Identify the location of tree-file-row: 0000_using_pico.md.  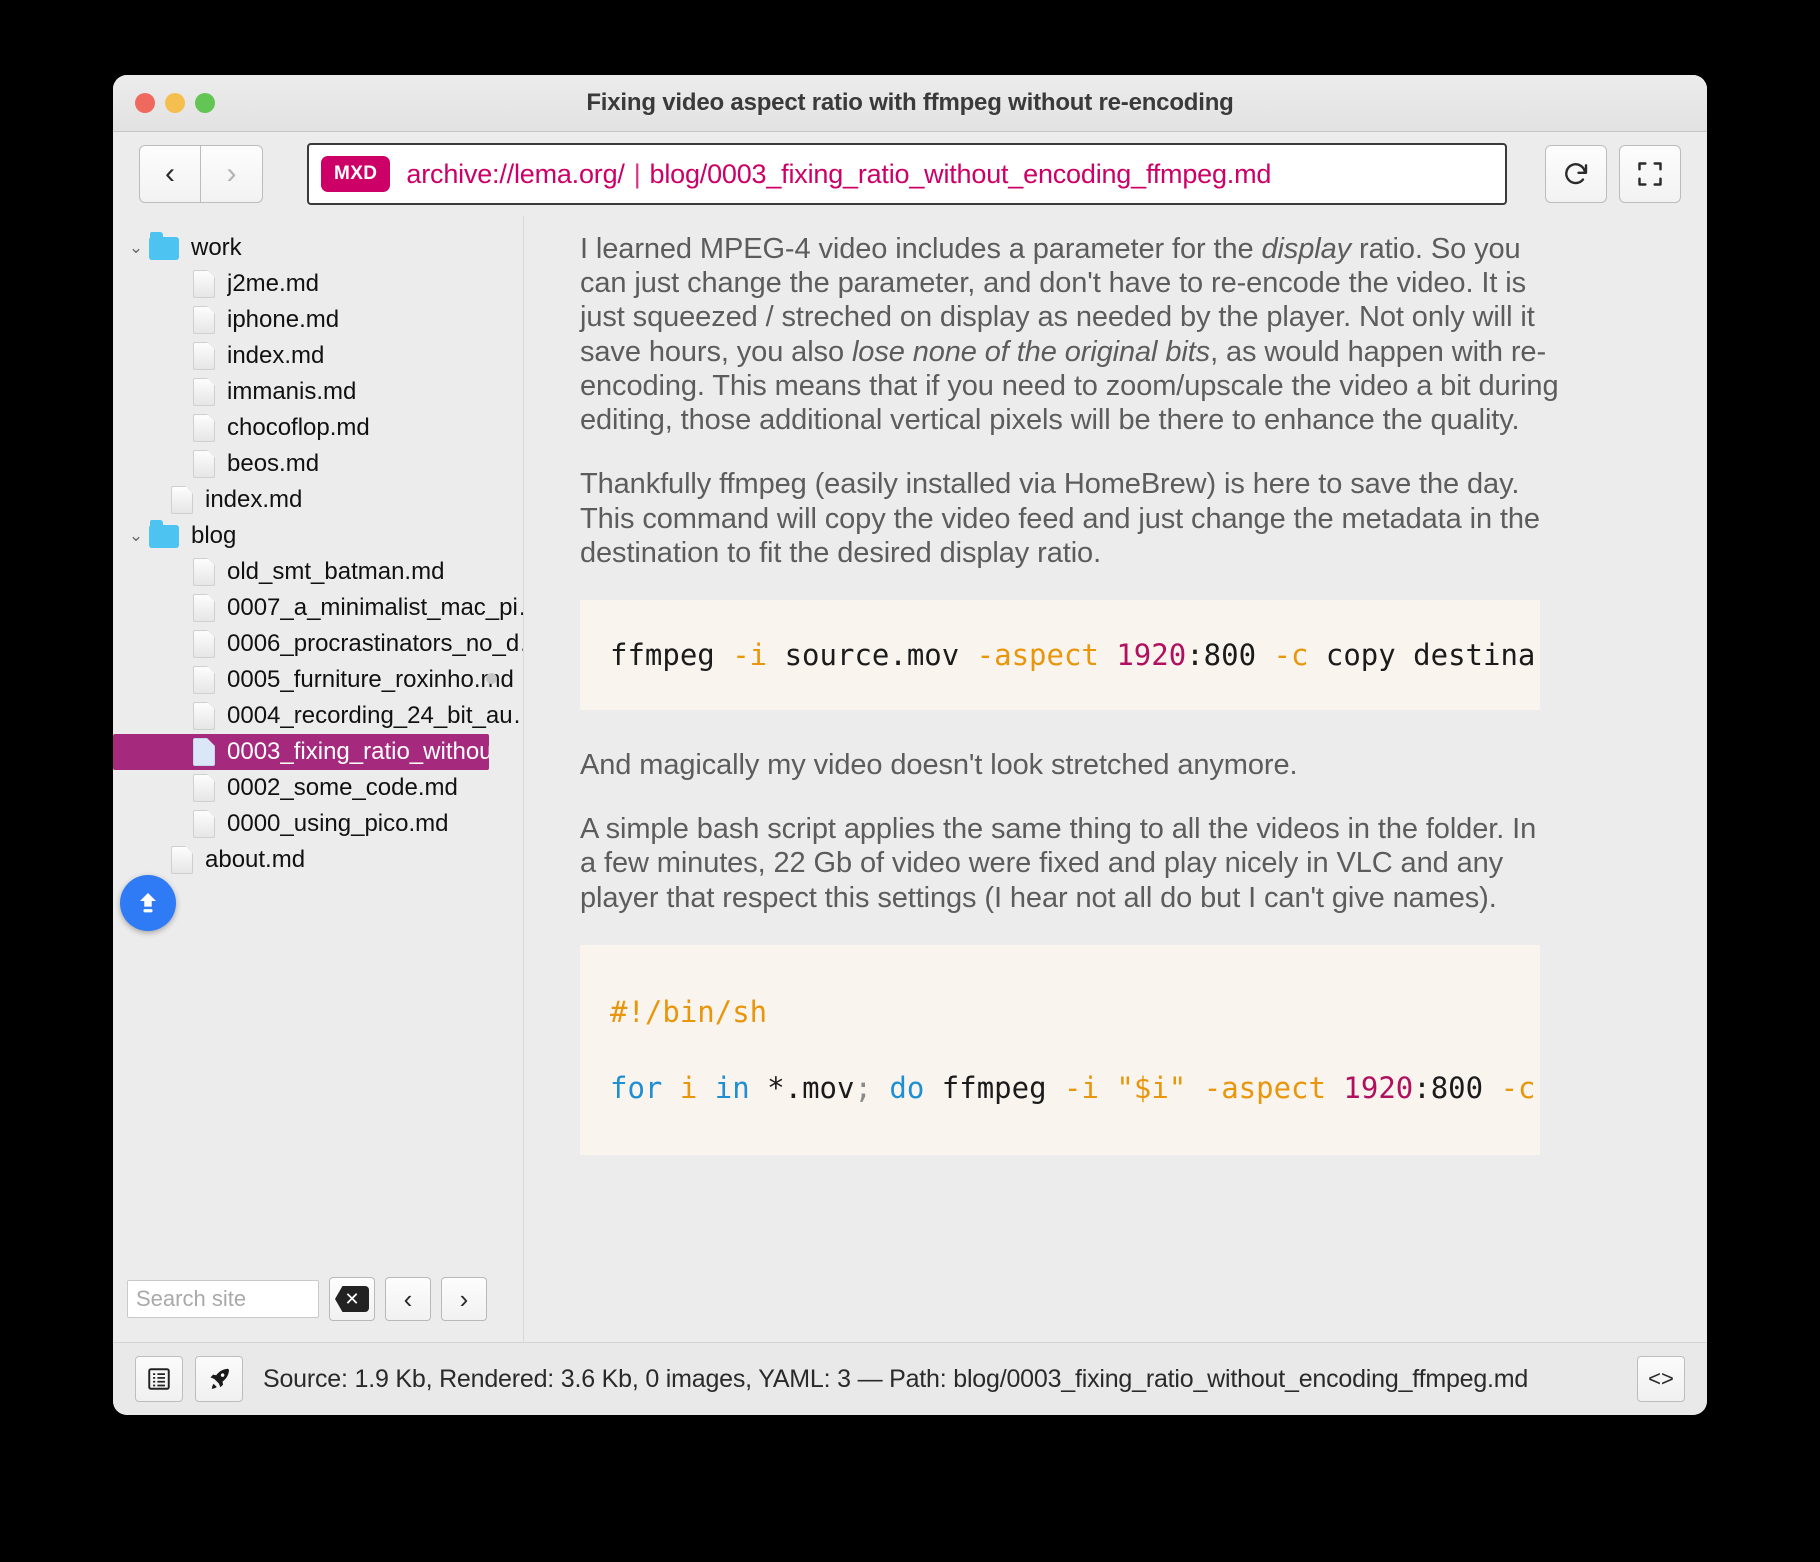
(318, 824).